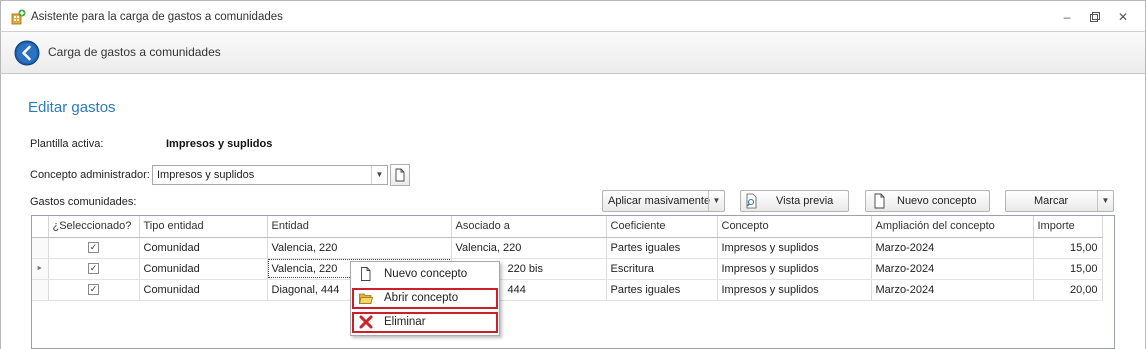  What do you see at coordinates (40, 227) in the screenshot?
I see `grid-corner` at bounding box center [40, 227].